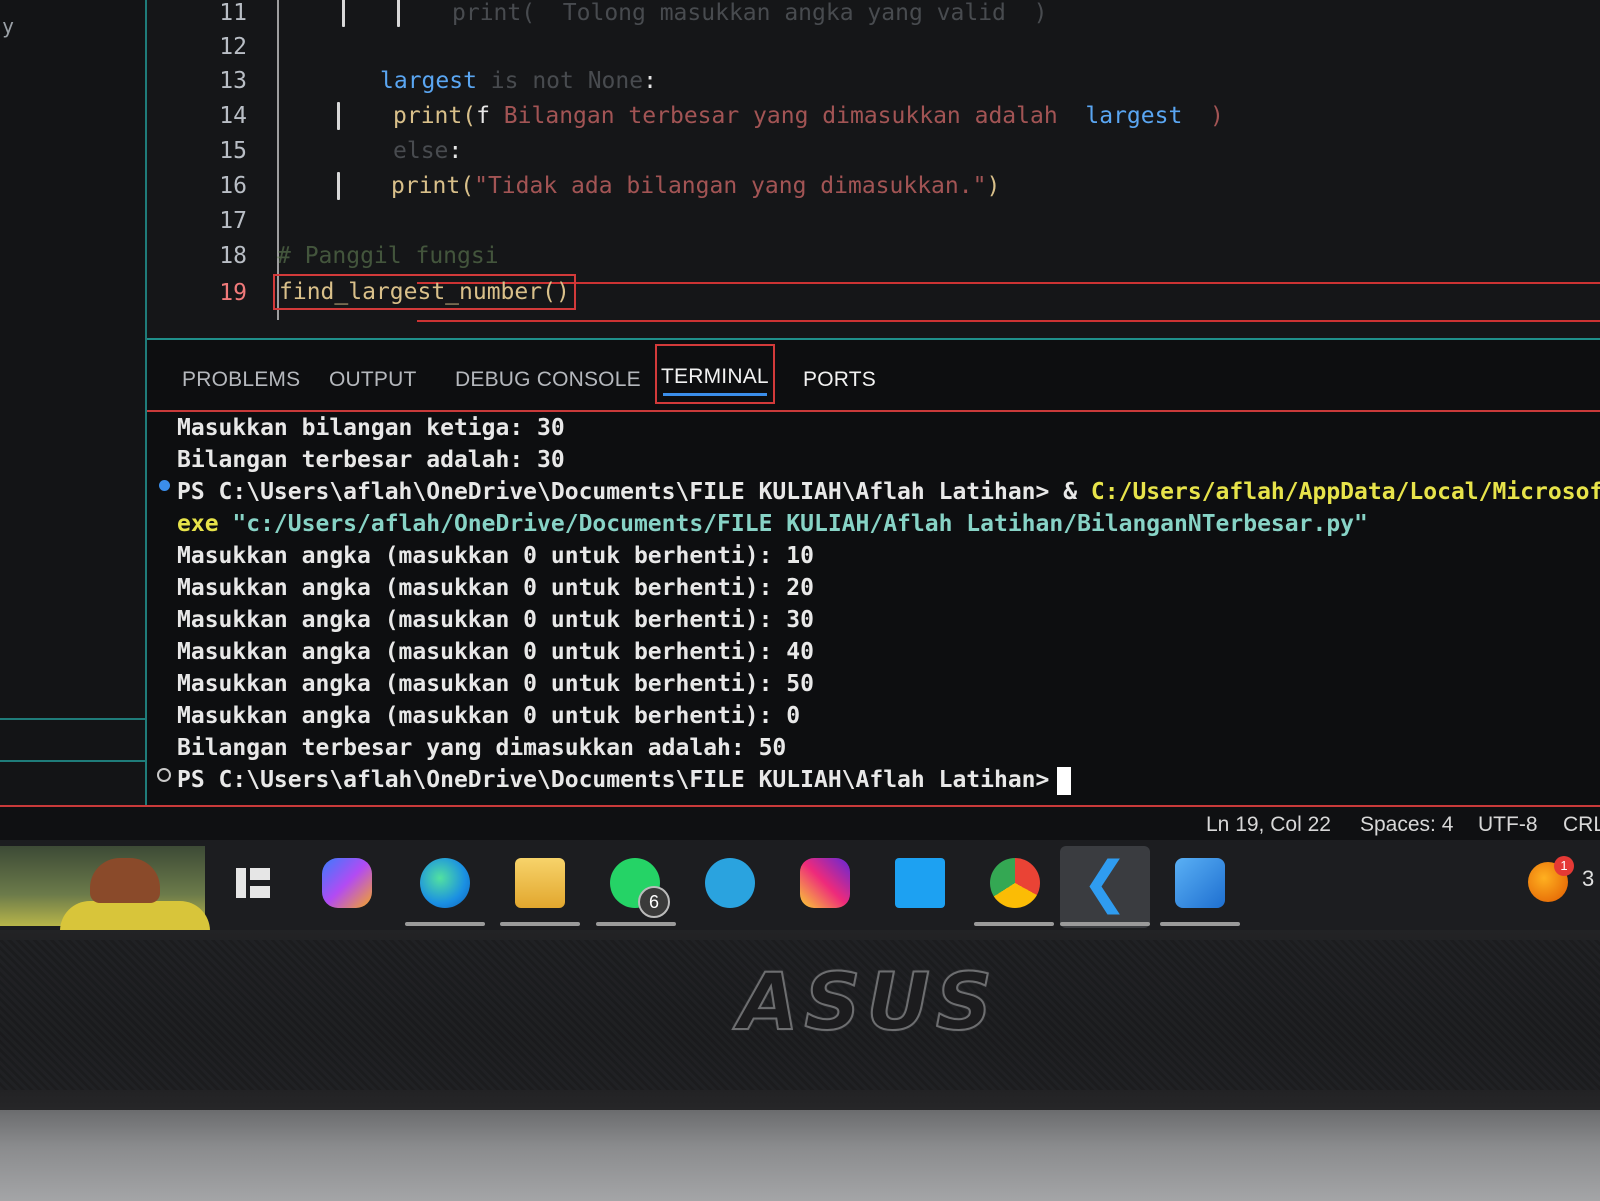 This screenshot has width=1600, height=1201. What do you see at coordinates (233, 116) in the screenshot?
I see `line-number: 14` at bounding box center [233, 116].